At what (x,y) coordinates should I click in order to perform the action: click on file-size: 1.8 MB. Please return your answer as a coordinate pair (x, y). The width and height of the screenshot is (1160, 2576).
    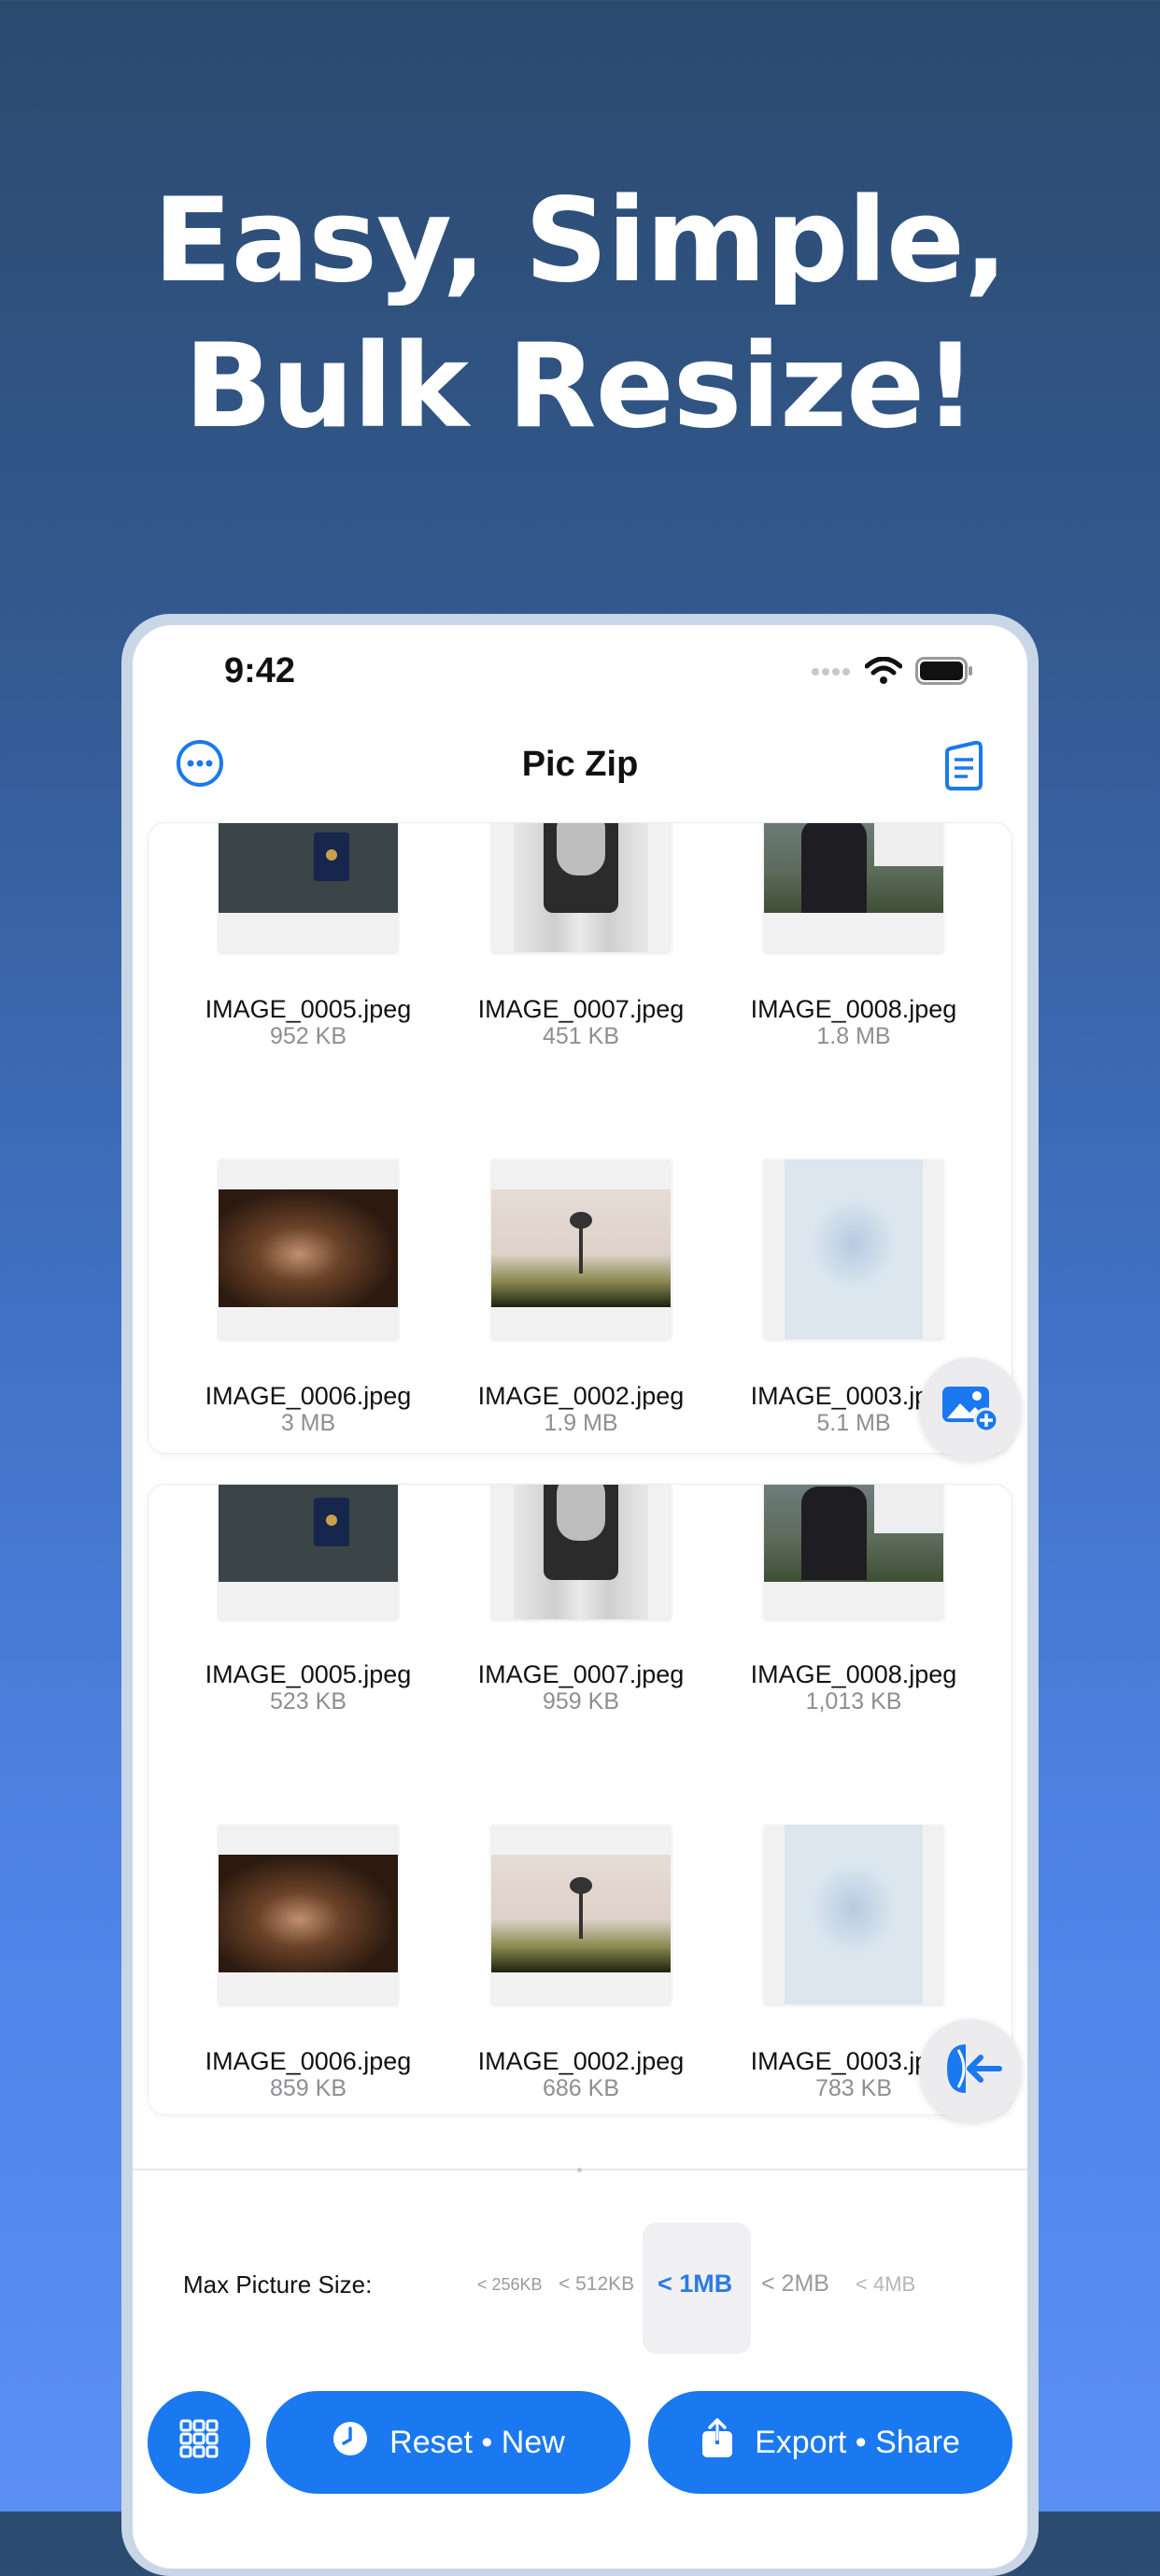
    Looking at the image, I should click on (854, 1036).